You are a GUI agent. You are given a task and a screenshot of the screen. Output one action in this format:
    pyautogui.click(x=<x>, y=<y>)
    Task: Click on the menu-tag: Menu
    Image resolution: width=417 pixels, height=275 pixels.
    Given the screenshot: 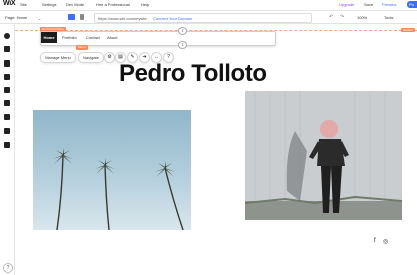 What is the action you would take?
    pyautogui.click(x=82, y=47)
    